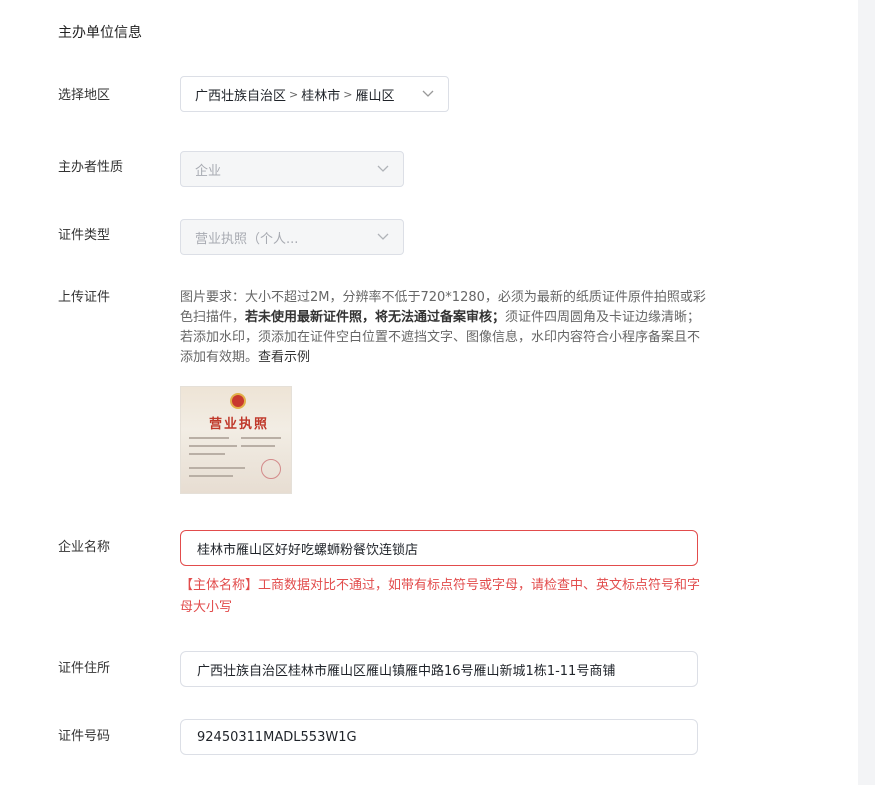 The image size is (875, 785). Describe the element at coordinates (208, 171) in the screenshot. I see `sponsor-type-value: 企业` at that location.